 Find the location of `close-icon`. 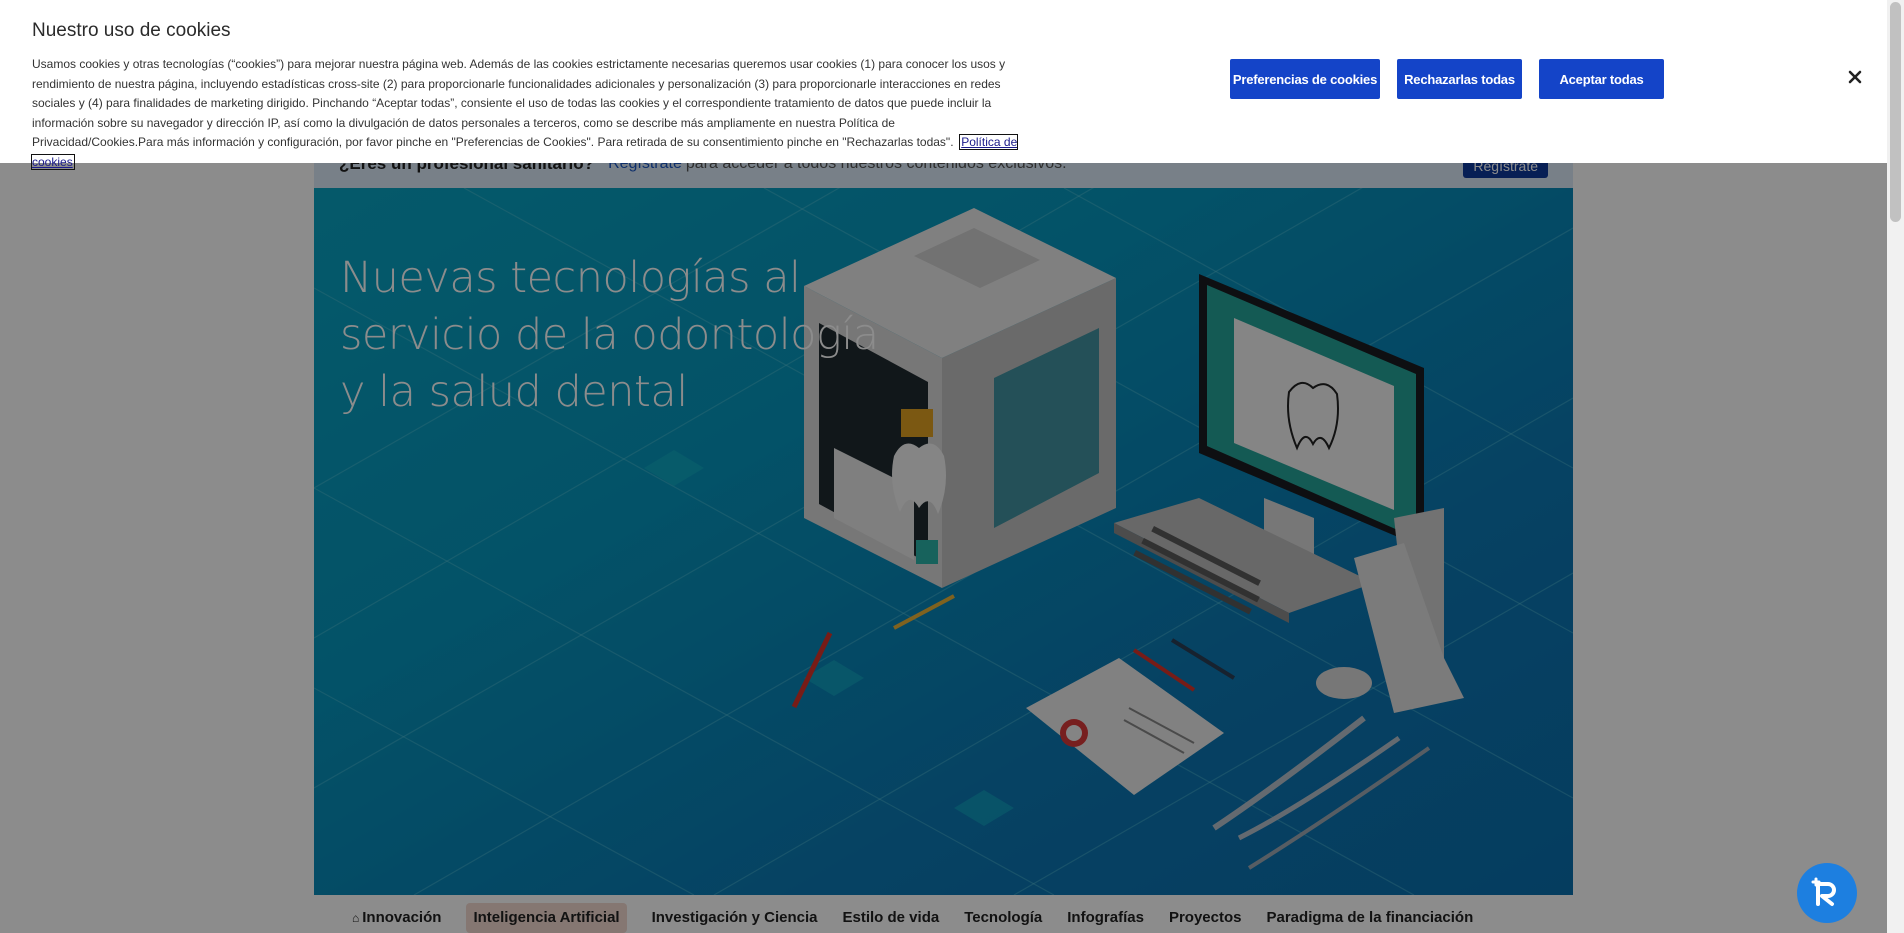

close-icon is located at coordinates (1855, 77).